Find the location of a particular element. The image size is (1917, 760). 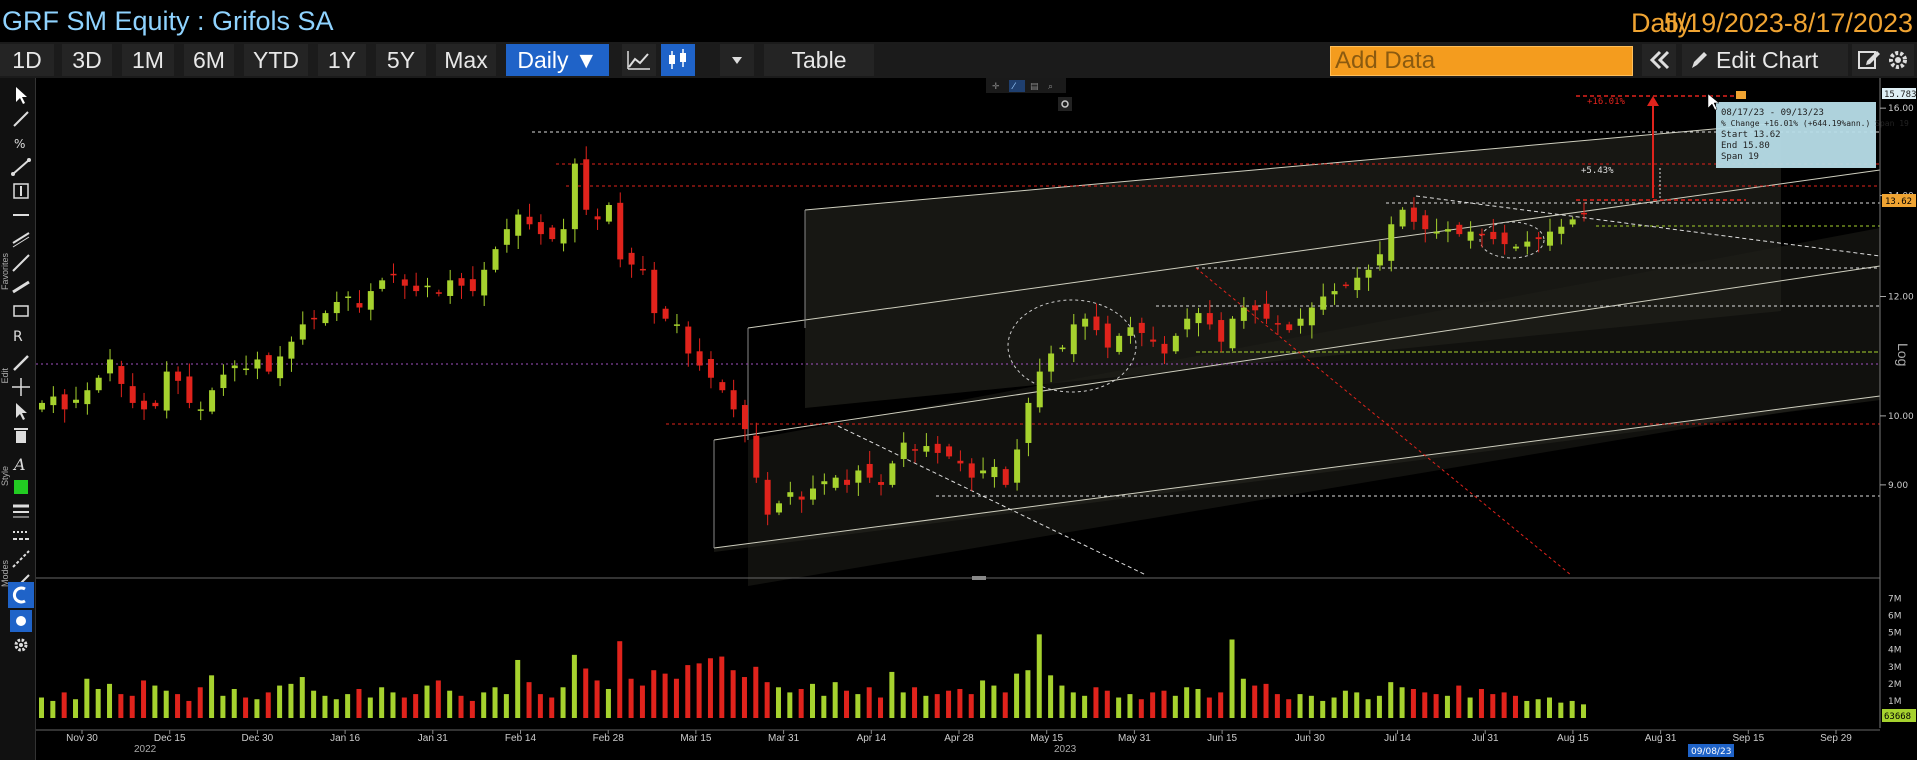

chart-type-chevron-down-icon is located at coordinates (737, 60).